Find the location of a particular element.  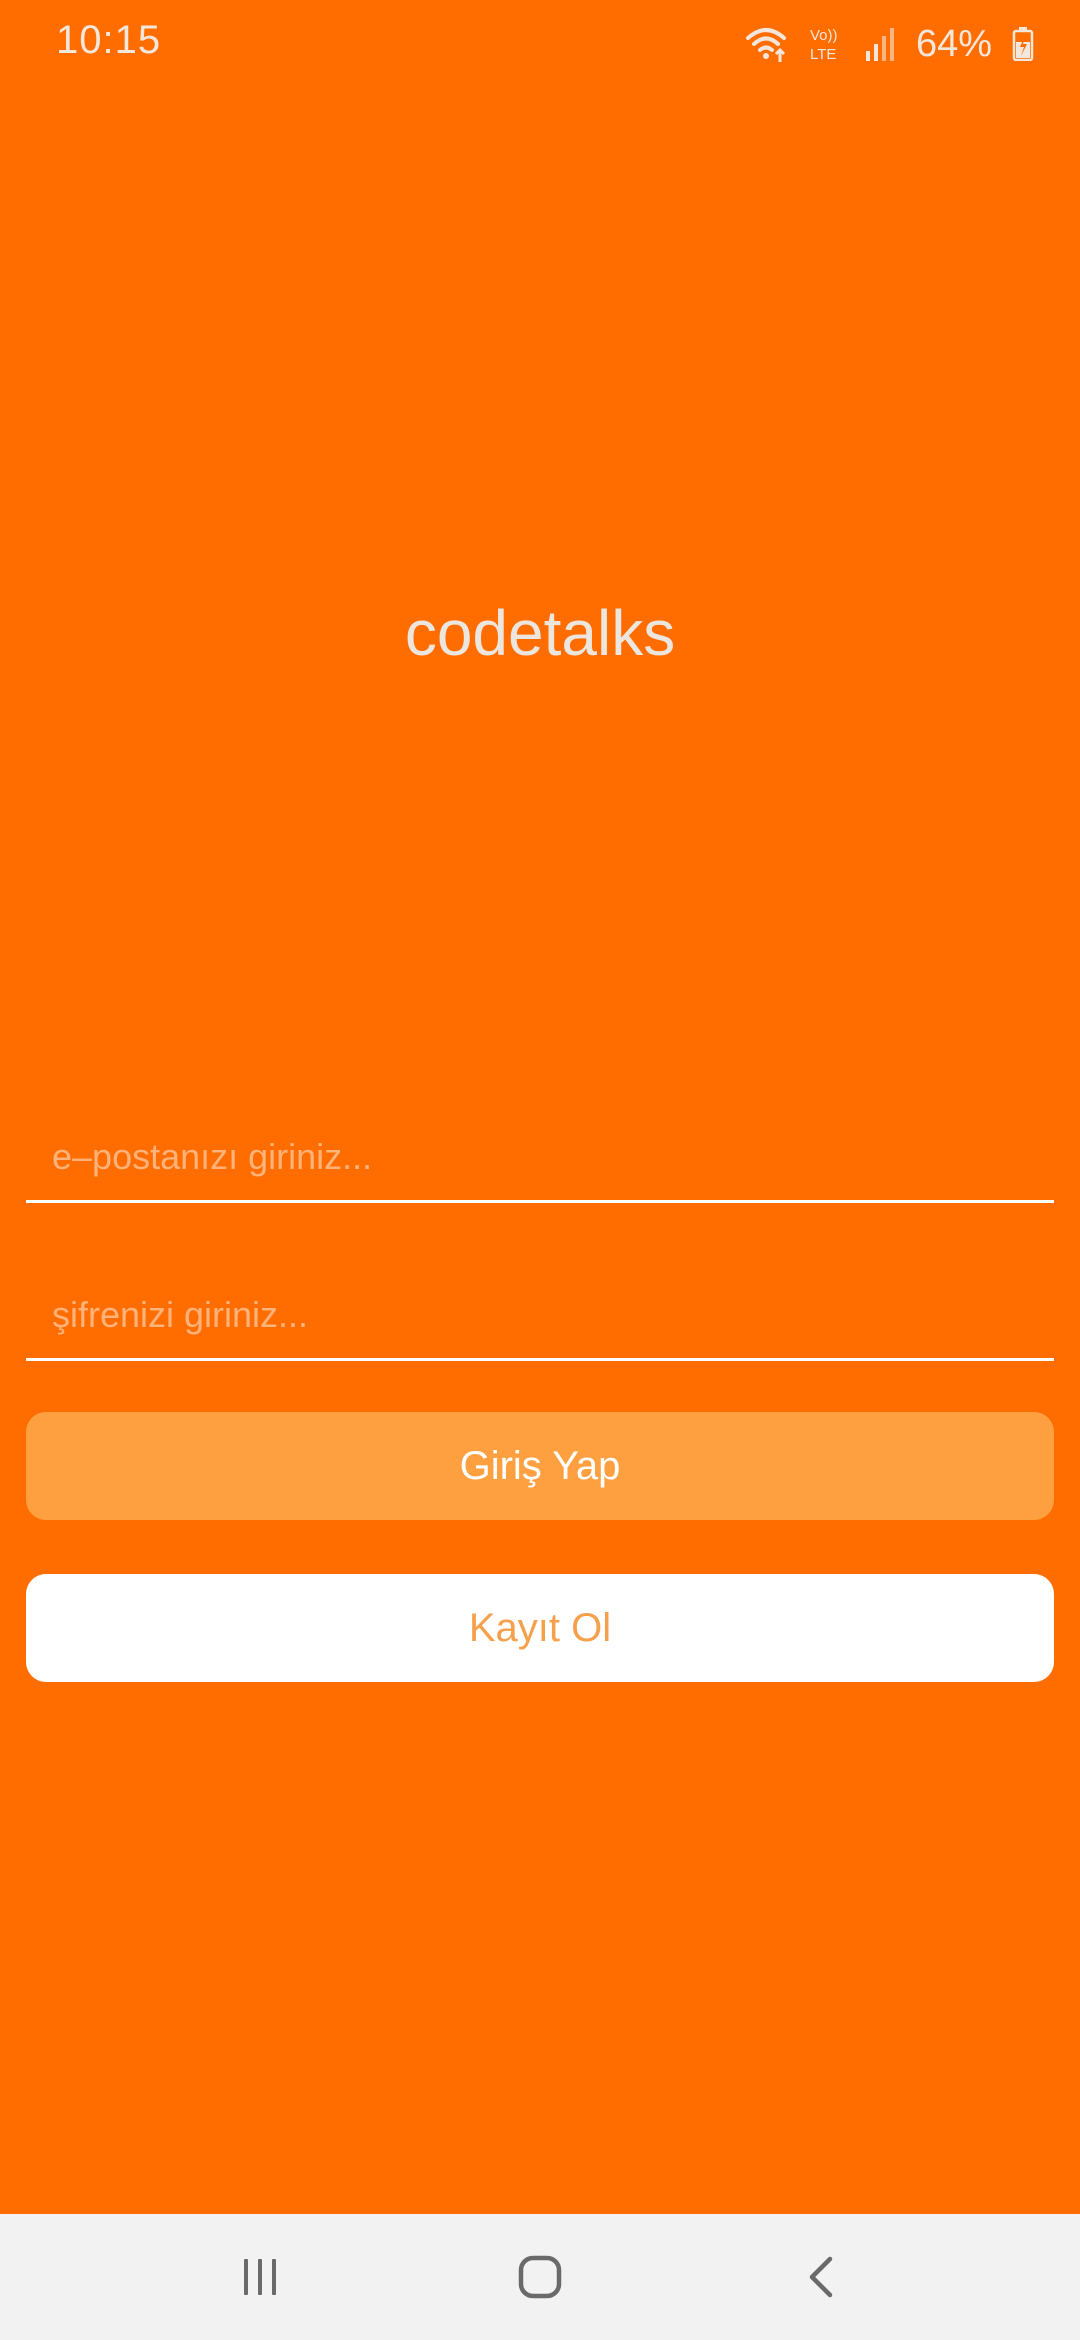

app-title: codetalks is located at coordinates (540, 633).